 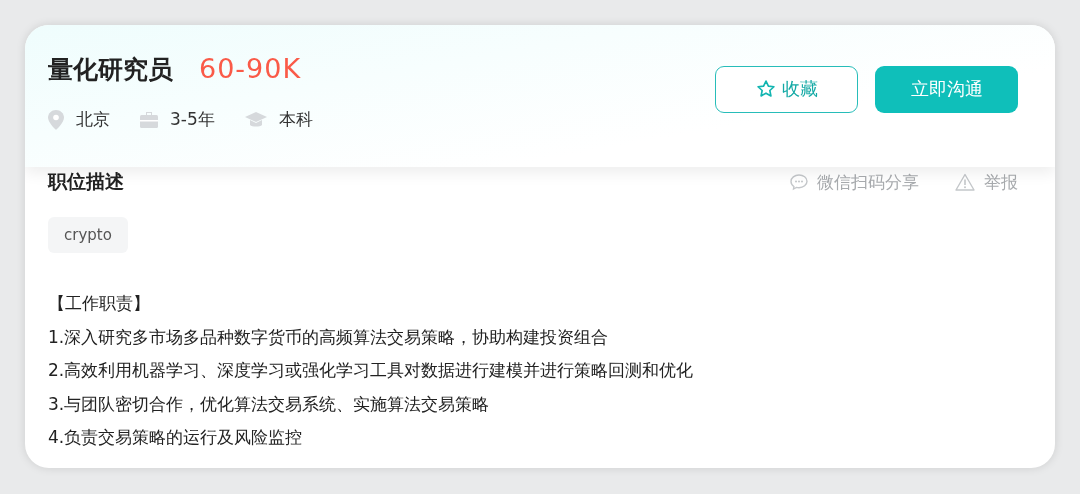 What do you see at coordinates (250, 68) in the screenshot?
I see `salary: 60-90K` at bounding box center [250, 68].